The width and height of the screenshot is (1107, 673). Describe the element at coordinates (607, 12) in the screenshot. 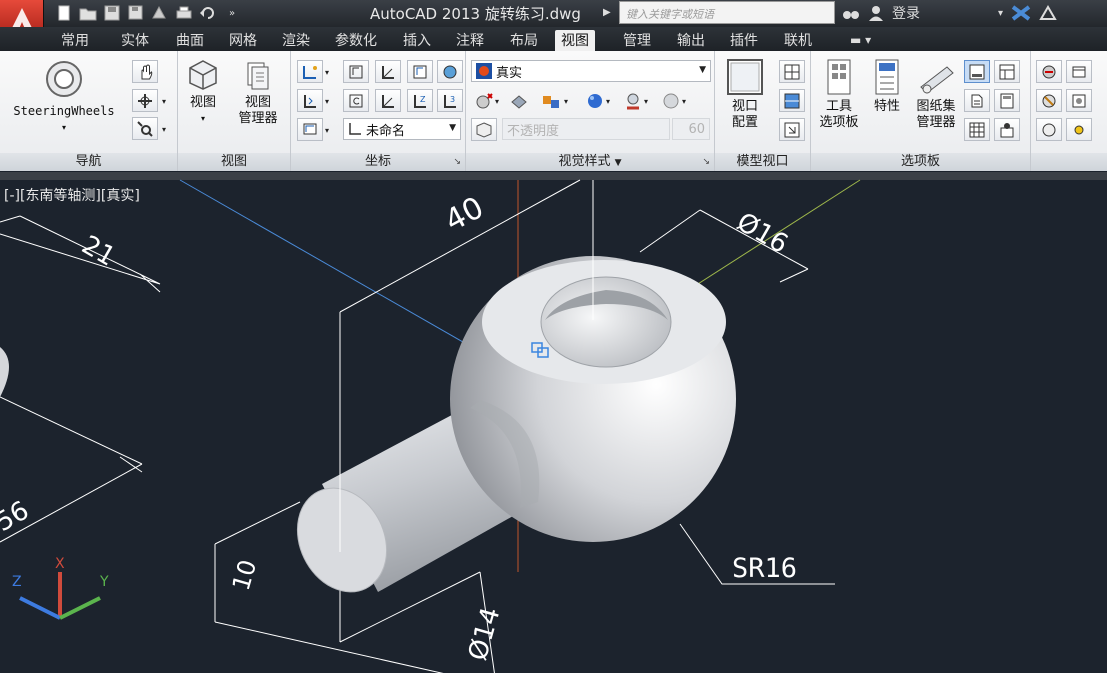

I see `title-caret-icon: ▶` at that location.